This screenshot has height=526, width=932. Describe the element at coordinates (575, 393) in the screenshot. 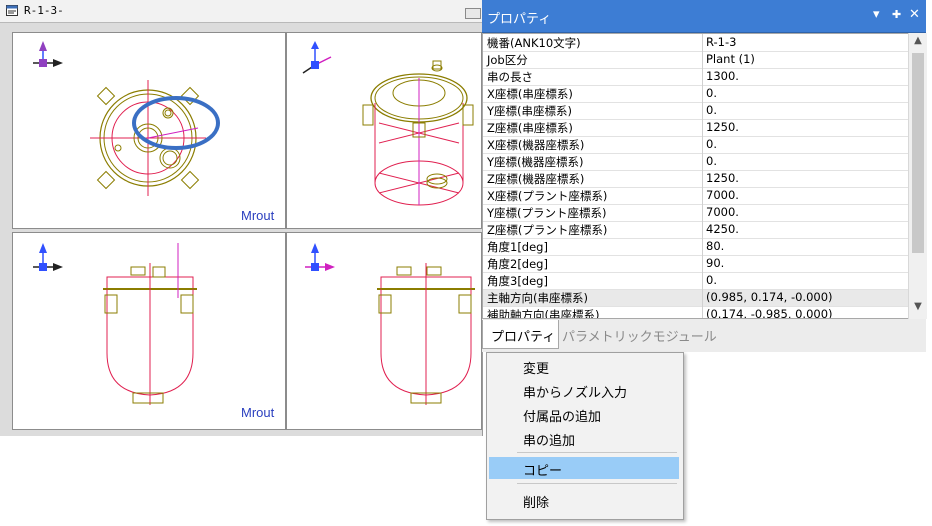

I see `menu-item-label: 串からノズル入力` at that location.